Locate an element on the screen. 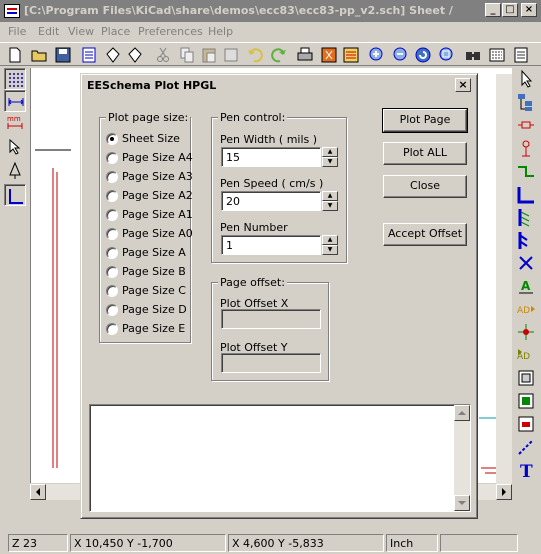 This screenshot has width=541, height=554. import-sheet-pin-icon is located at coordinates (526, 401).